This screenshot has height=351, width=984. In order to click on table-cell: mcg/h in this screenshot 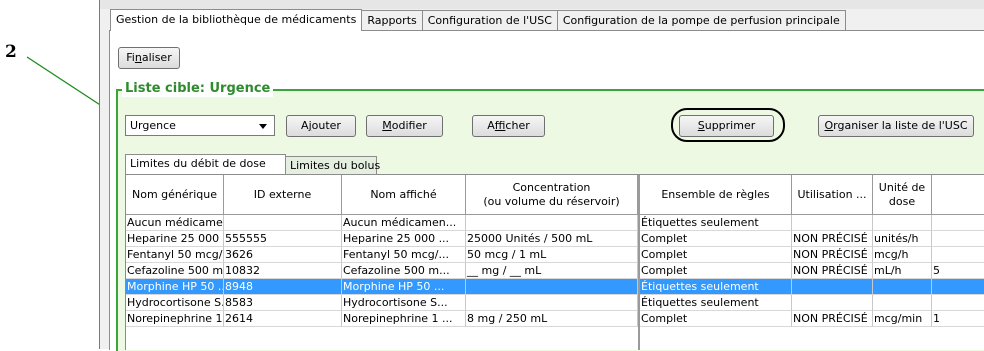, I will do `click(902, 255)`.